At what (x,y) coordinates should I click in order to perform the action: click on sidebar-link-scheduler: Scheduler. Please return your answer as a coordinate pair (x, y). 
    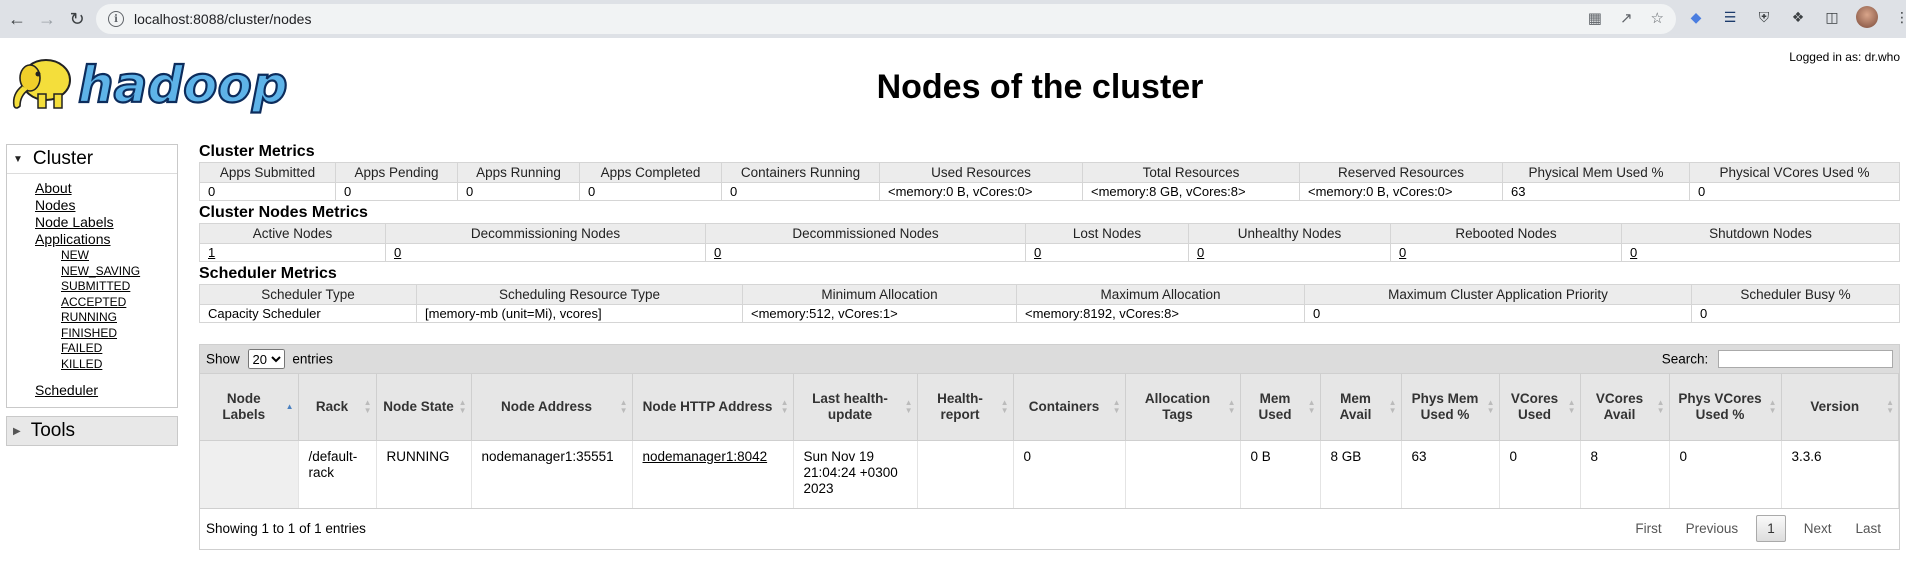
    Looking at the image, I should click on (106, 390).